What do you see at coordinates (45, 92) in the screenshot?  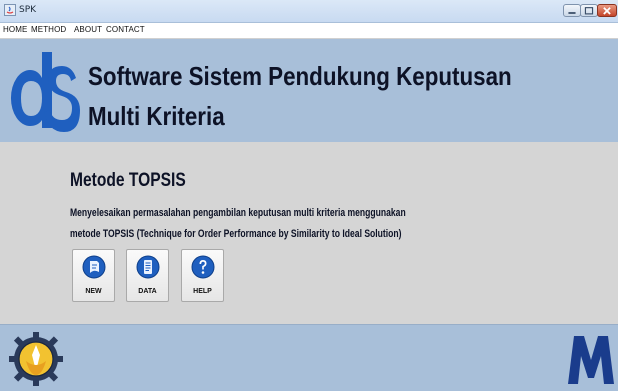 I see `ds-logo` at bounding box center [45, 92].